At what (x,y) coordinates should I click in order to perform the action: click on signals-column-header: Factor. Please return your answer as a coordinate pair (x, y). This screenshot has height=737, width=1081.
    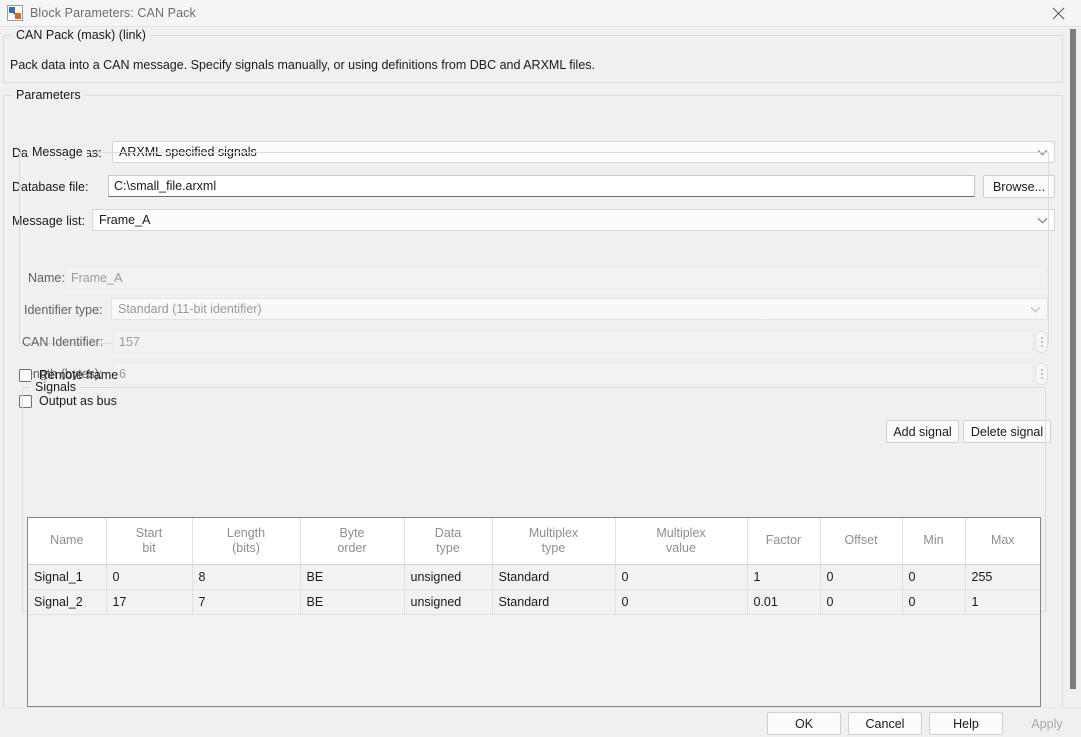
    Looking at the image, I should click on (784, 541).